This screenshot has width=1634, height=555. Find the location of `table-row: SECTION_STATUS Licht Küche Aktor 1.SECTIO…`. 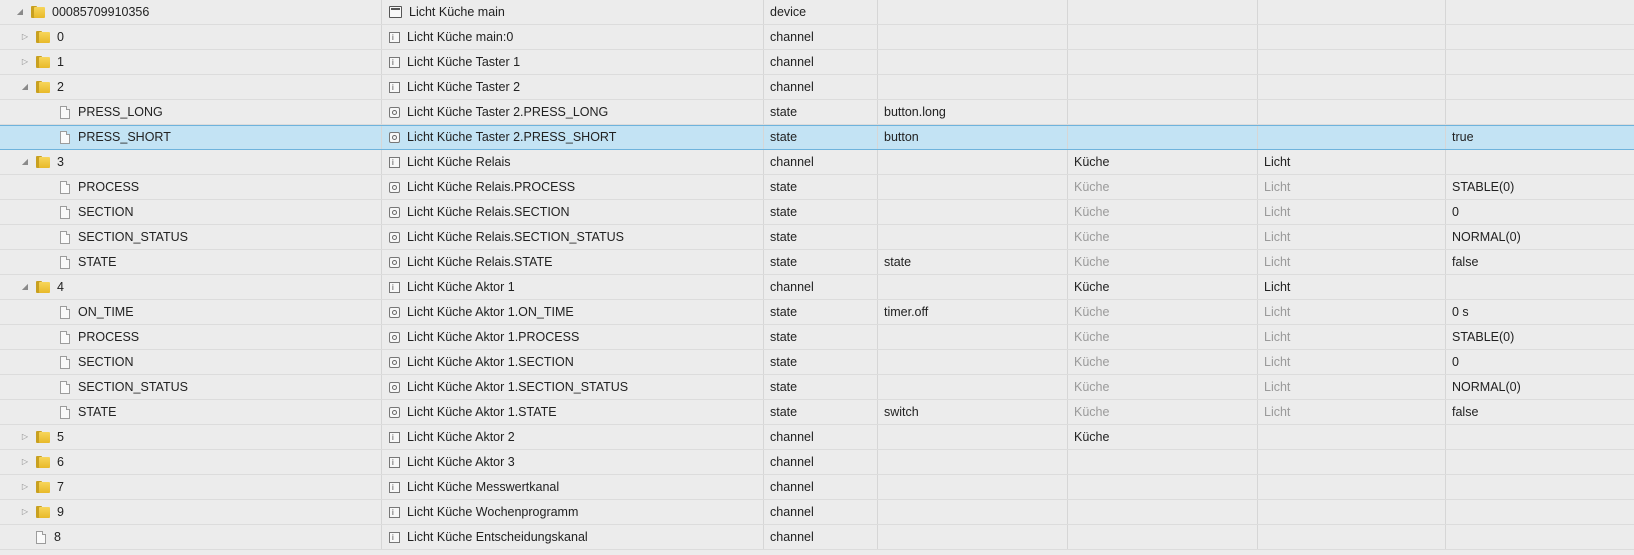

table-row: SECTION_STATUS Licht Küche Aktor 1.SECTIO… is located at coordinates (817, 387).